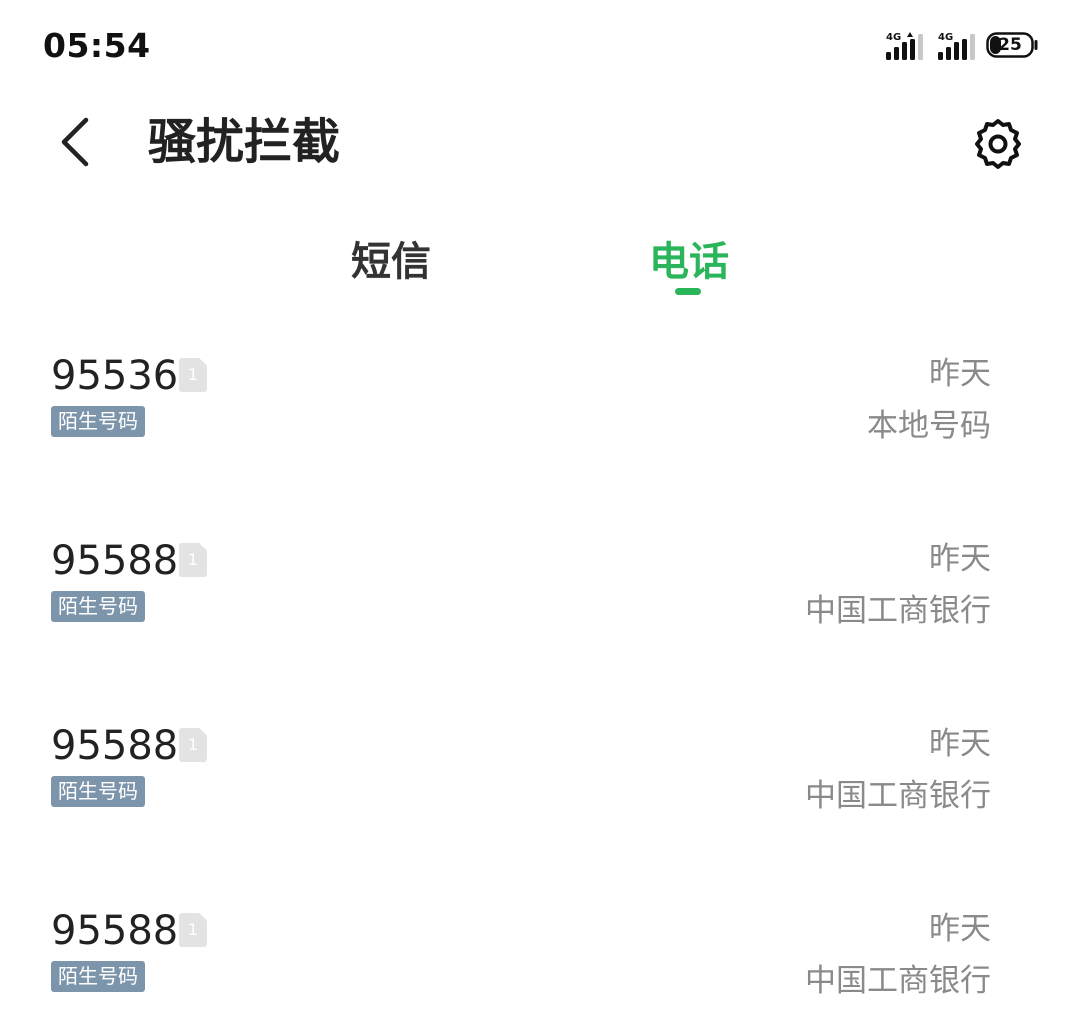  What do you see at coordinates (115, 376) in the screenshot?
I see `call-number: 95536` at bounding box center [115, 376].